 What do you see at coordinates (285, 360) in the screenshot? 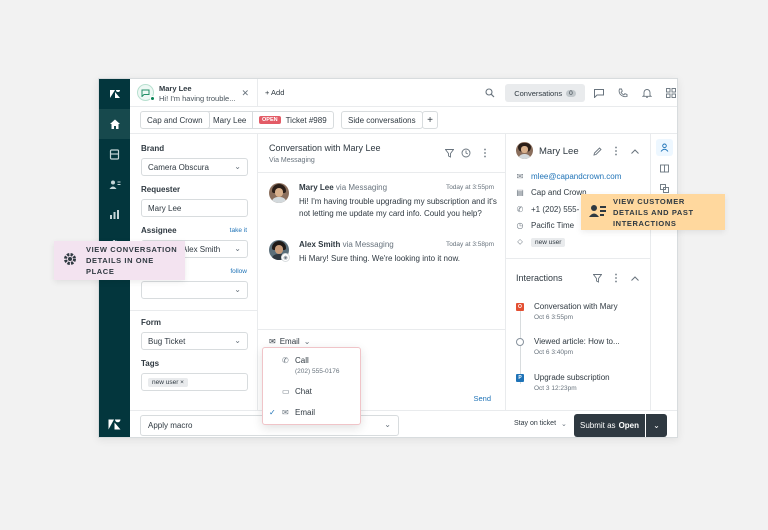
I see `phone-icon: ✆` at bounding box center [285, 360].